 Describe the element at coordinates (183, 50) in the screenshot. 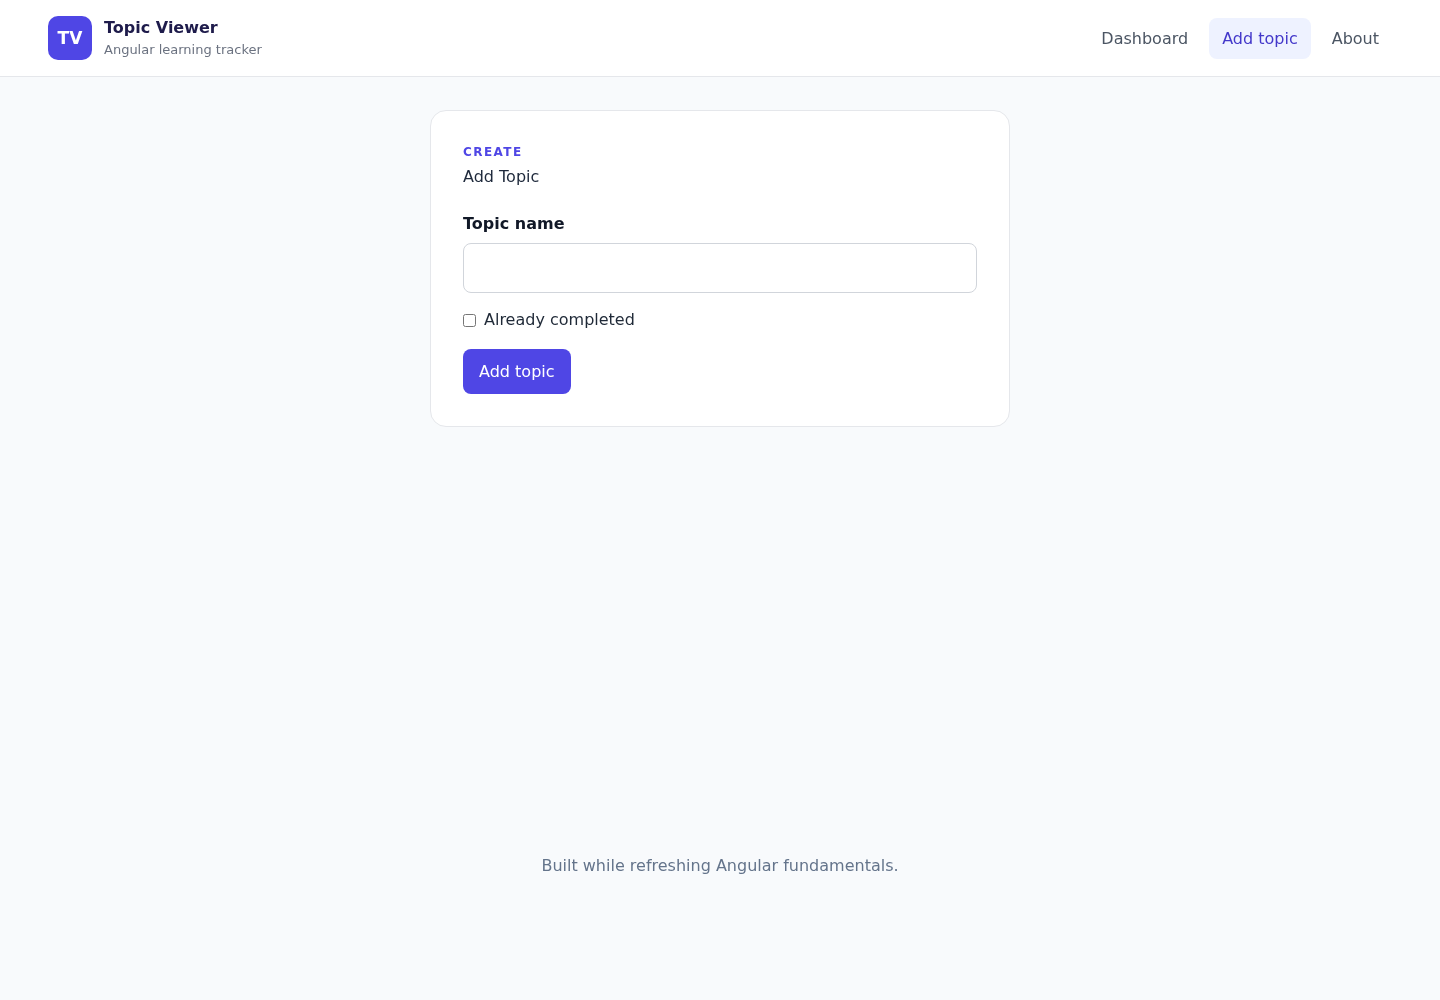

I see `app-subtitle: Angular learning tracker` at that location.